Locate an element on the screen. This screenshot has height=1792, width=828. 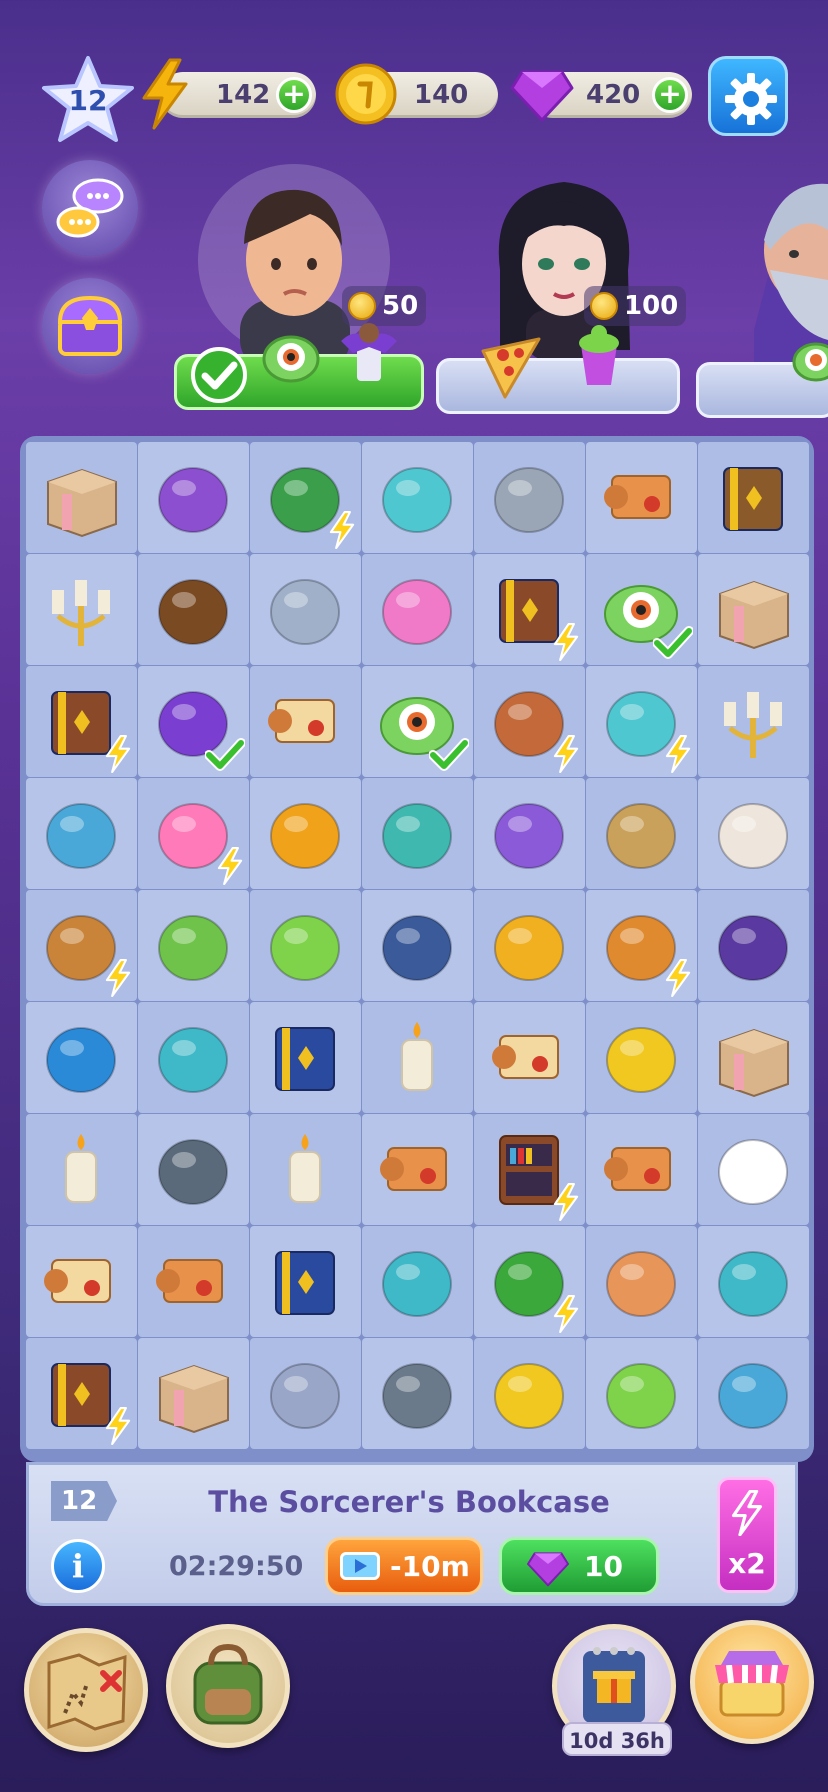
coin-value: 140 is located at coordinates (441, 95).